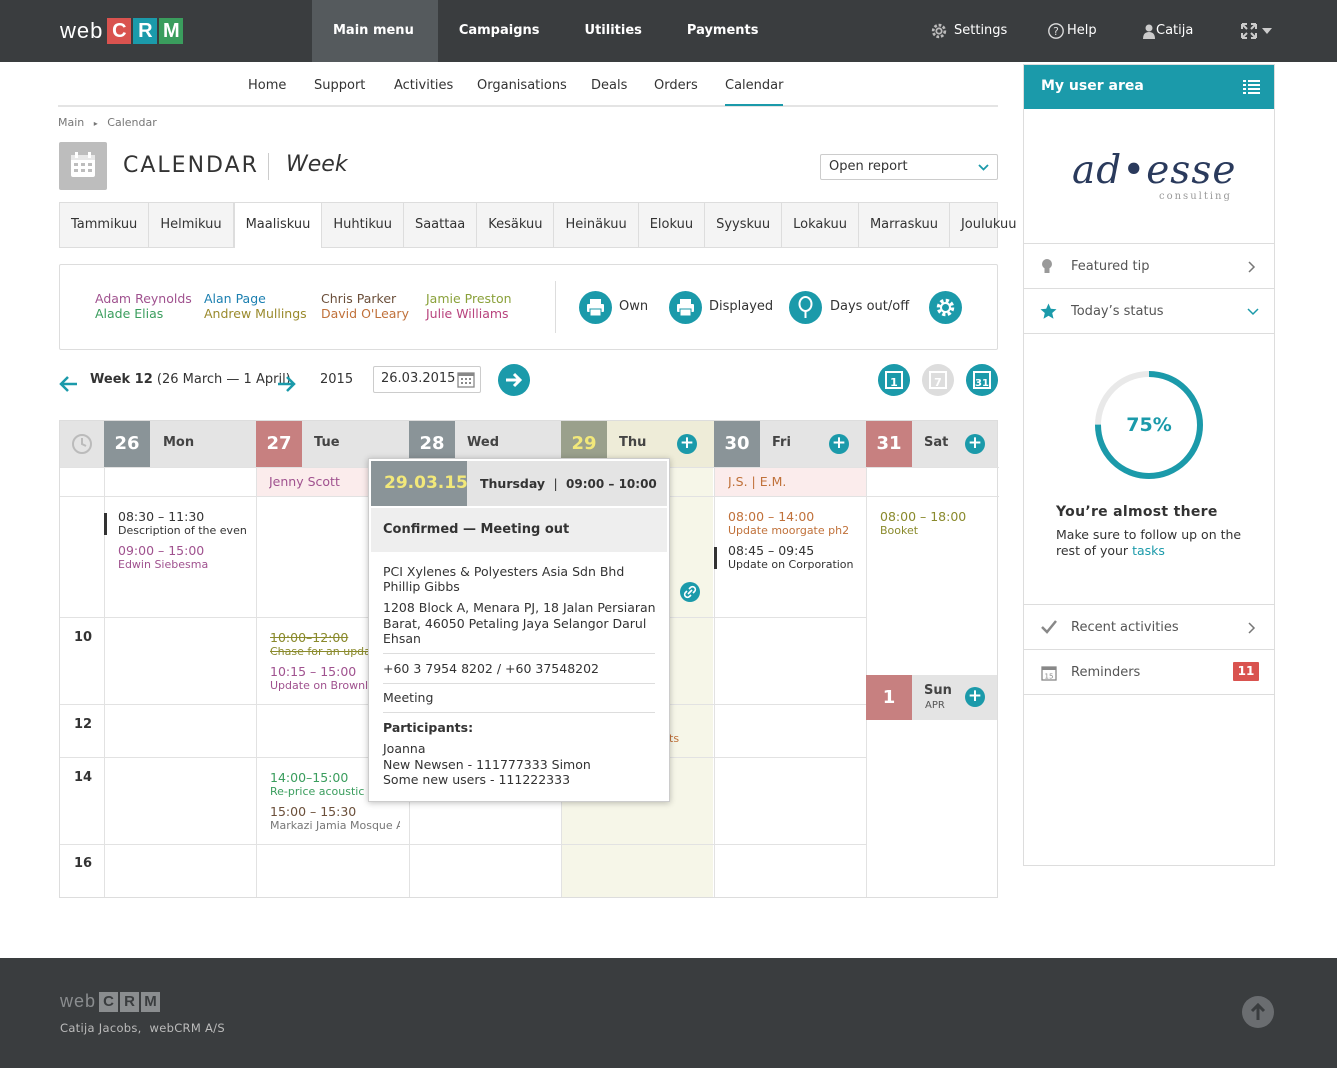 The width and height of the screenshot is (1337, 1068). I want to click on calendar-picker-icon, so click(466, 379).